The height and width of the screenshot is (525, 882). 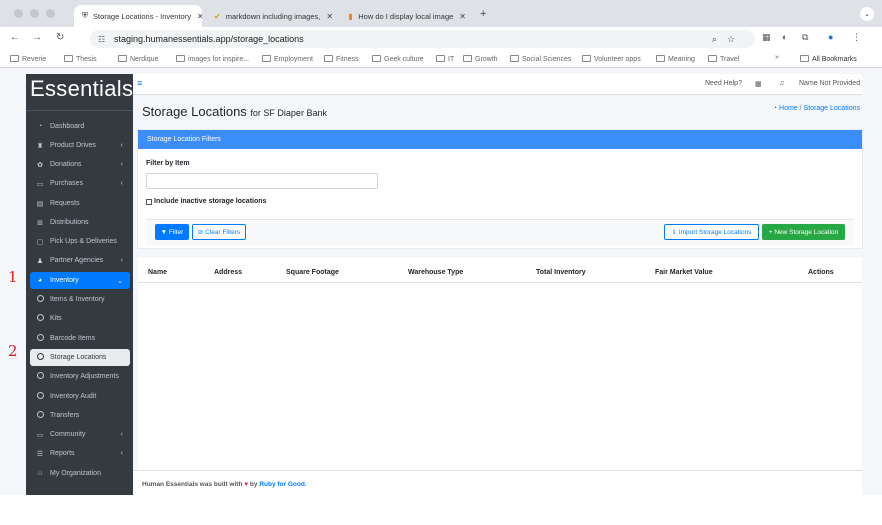 What do you see at coordinates (766, 37) in the screenshot?
I see `extension-icon: ▦` at bounding box center [766, 37].